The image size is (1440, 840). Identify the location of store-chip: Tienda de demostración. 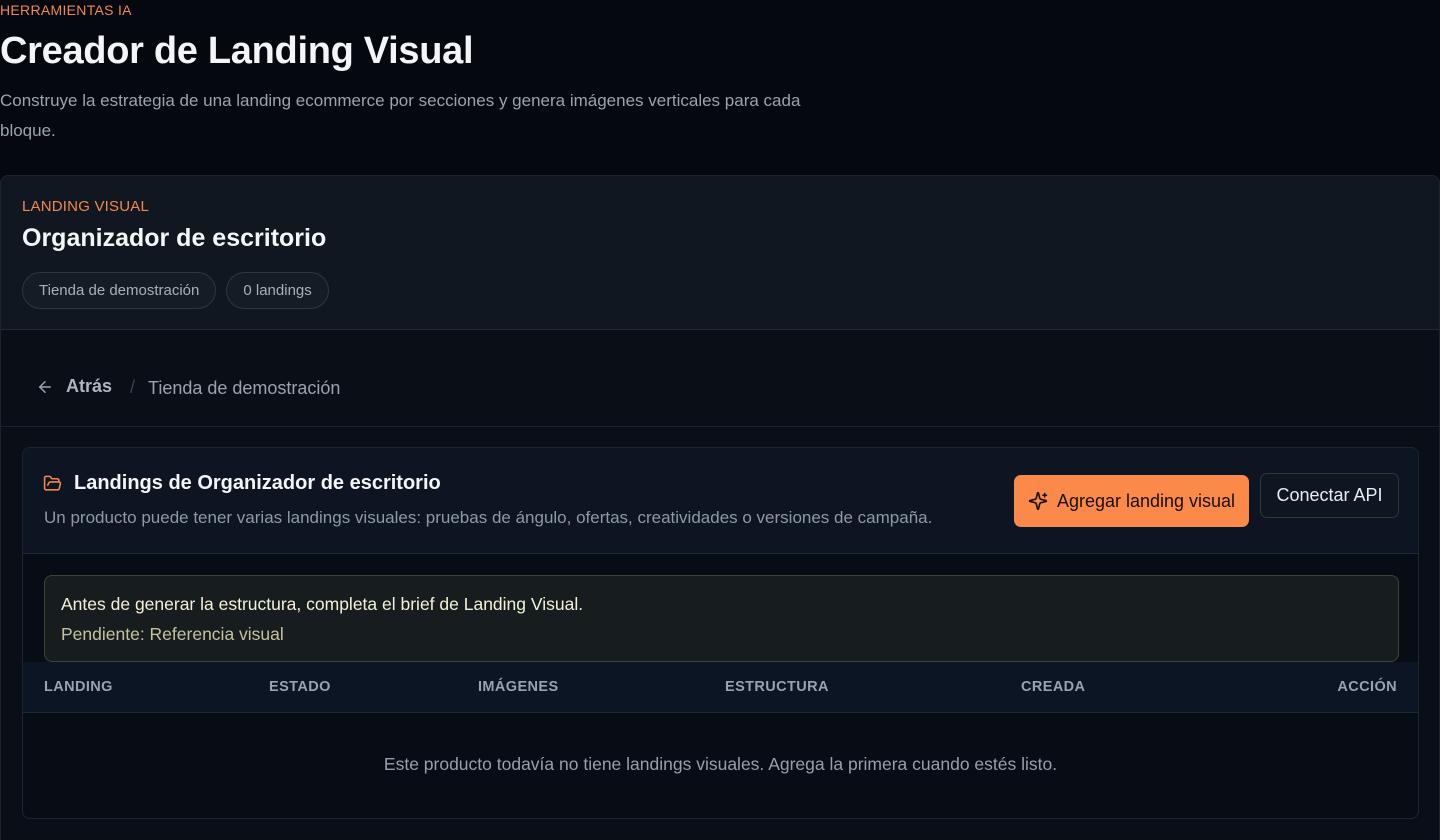
(119, 290).